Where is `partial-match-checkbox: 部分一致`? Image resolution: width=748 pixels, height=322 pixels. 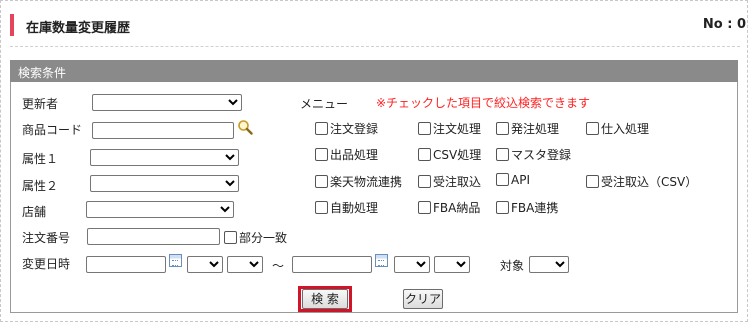 partial-match-checkbox: 部分一致 is located at coordinates (255, 237).